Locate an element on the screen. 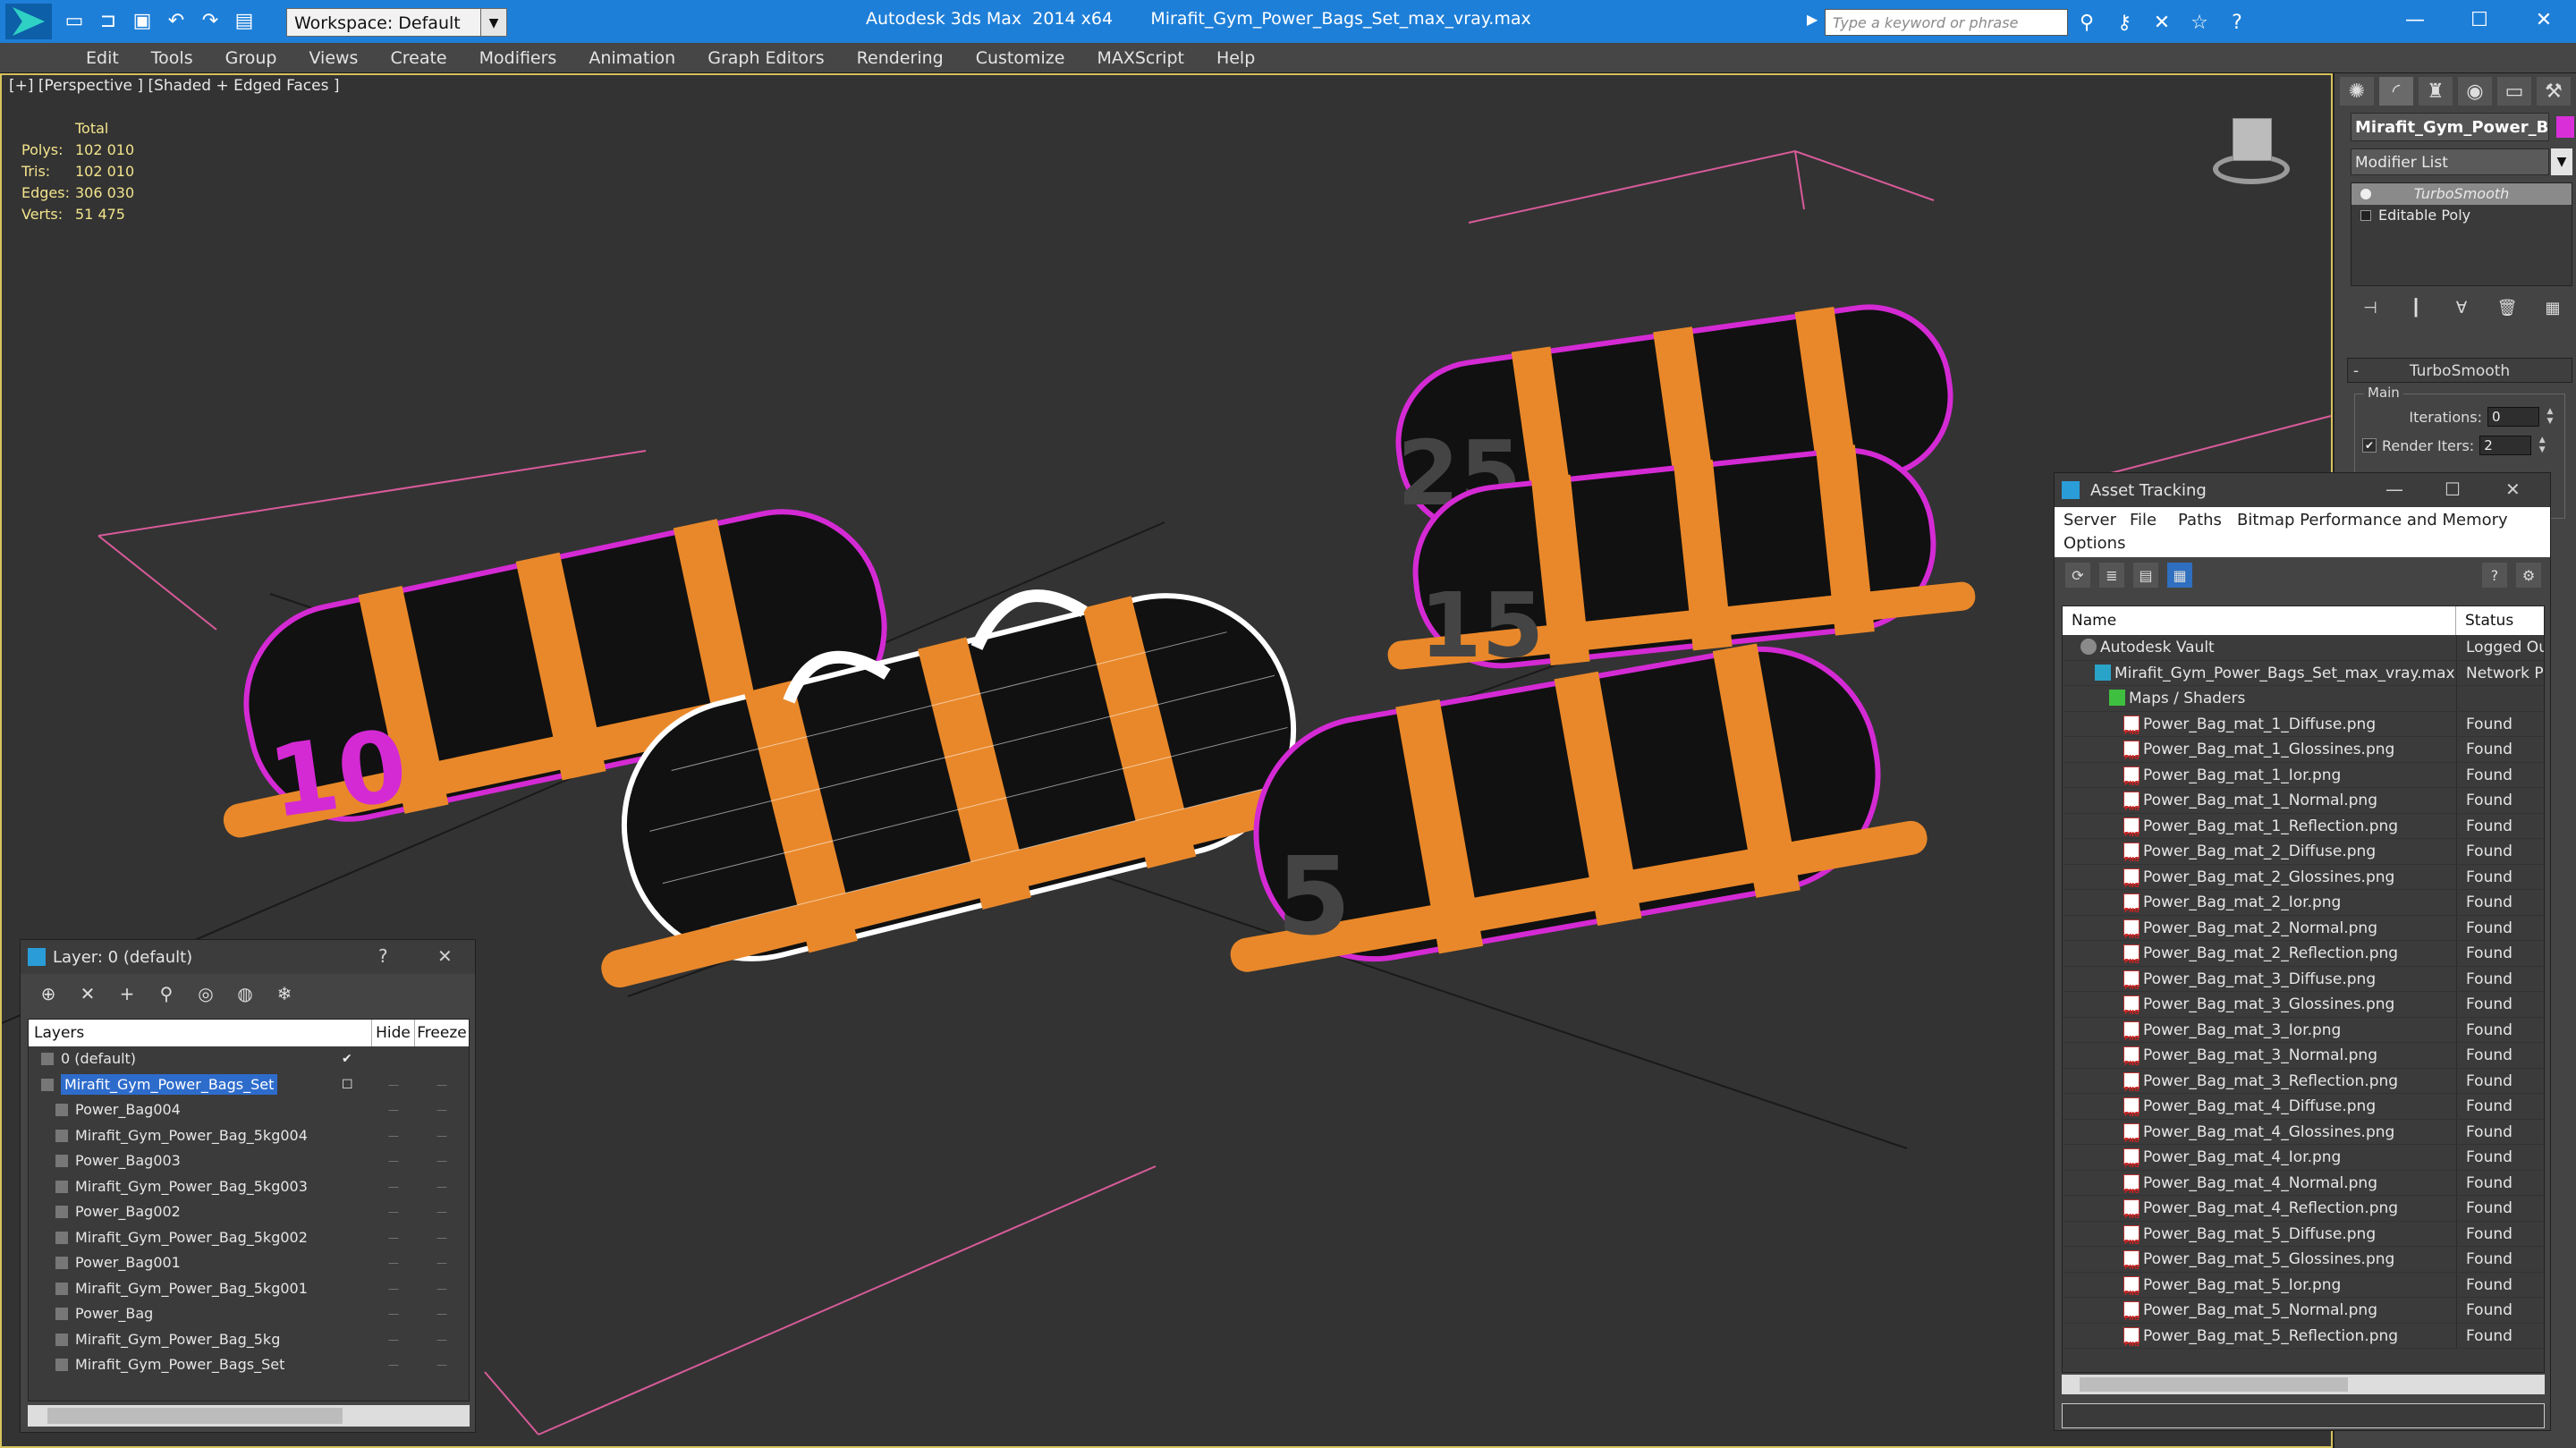 The image size is (2576, 1448). project-folder-icon: ▤ is located at coordinates (244, 20).